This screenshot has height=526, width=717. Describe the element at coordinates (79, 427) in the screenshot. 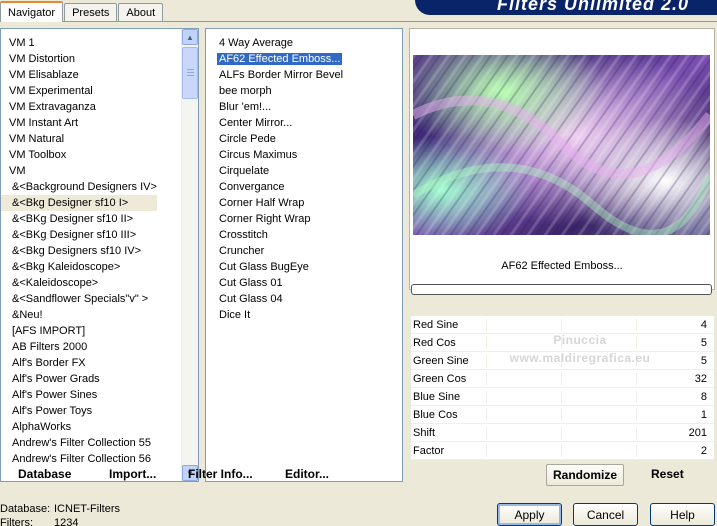

I see `category-item: AlphaWorks` at that location.